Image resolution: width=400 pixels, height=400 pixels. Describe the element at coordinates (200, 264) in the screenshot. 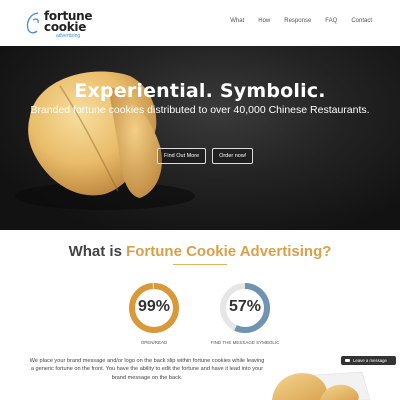

I see `section-divider` at that location.